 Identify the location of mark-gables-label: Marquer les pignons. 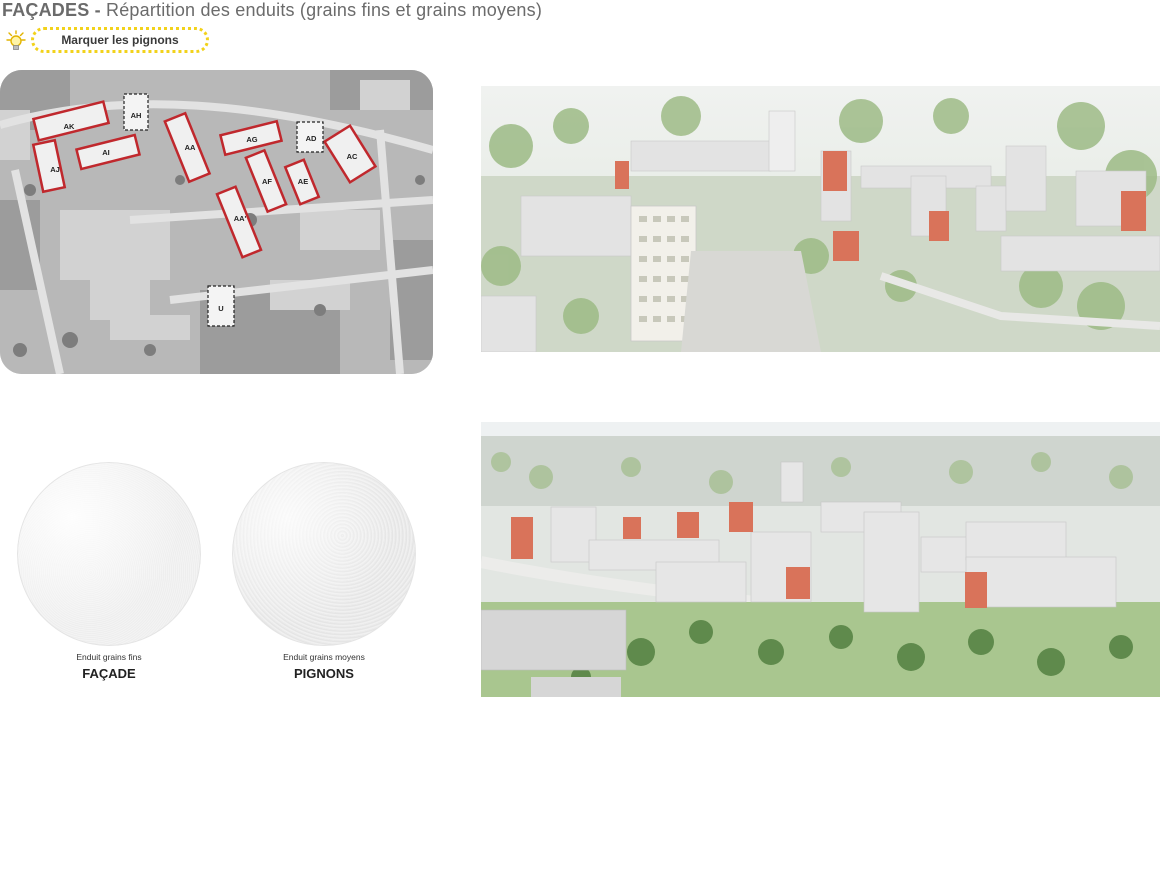
(120, 40).